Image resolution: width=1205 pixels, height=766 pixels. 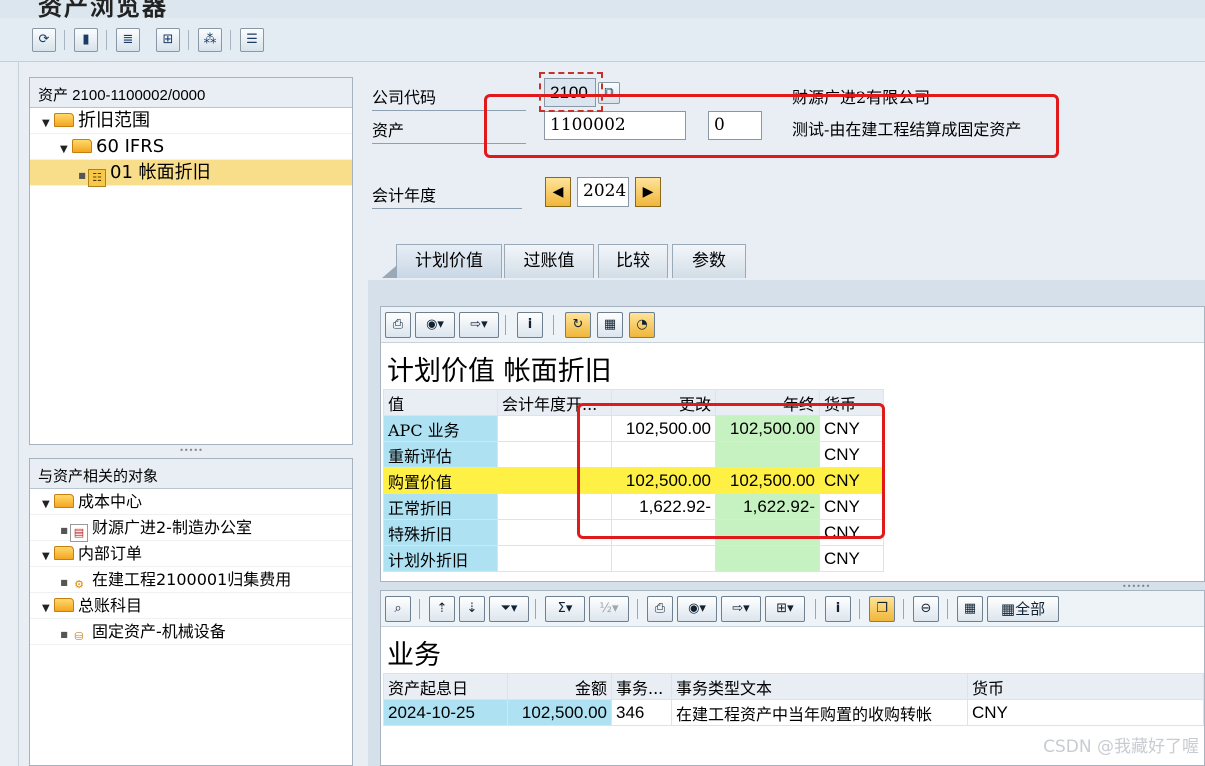 I want to click on tab-strip: 计划价值 过账值 比较 参数, so click(x=786, y=260).